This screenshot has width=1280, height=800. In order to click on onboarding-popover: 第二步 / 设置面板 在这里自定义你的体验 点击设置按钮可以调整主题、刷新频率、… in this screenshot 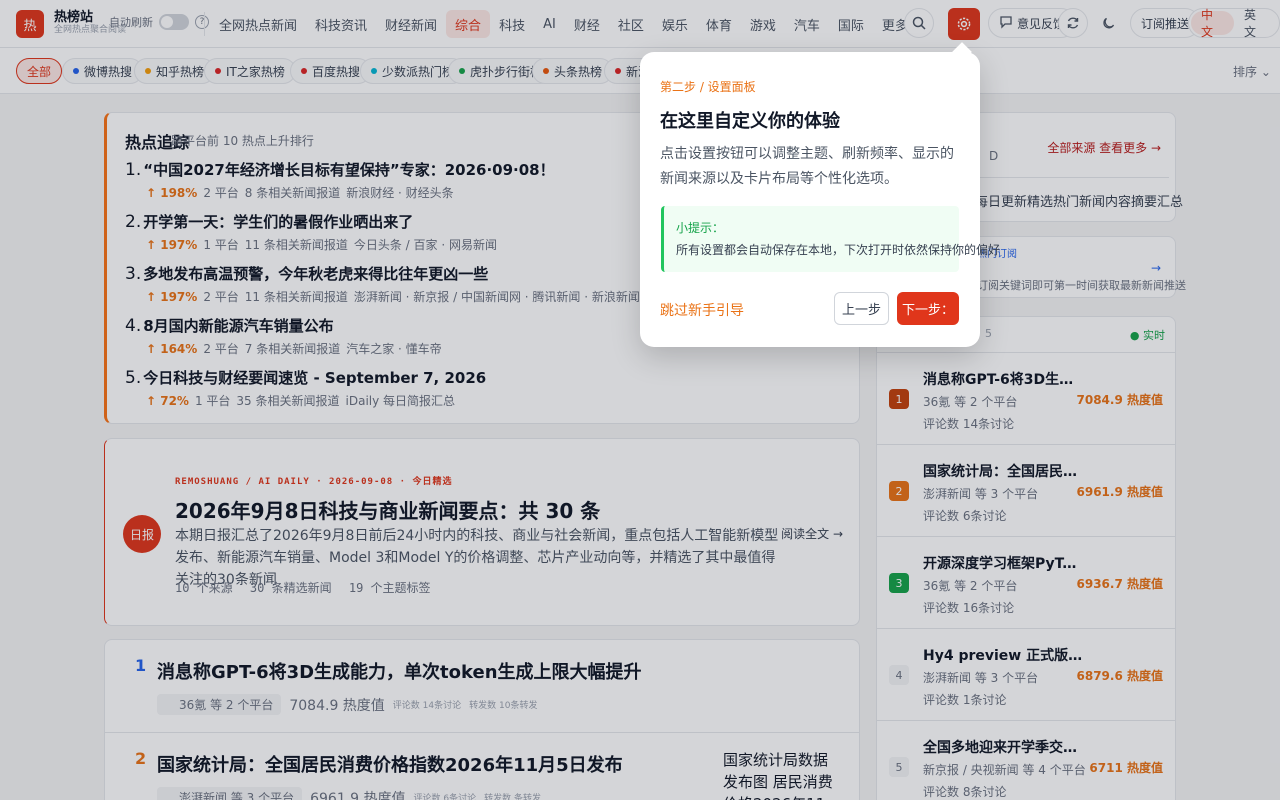, I will do `click(820, 199)`.